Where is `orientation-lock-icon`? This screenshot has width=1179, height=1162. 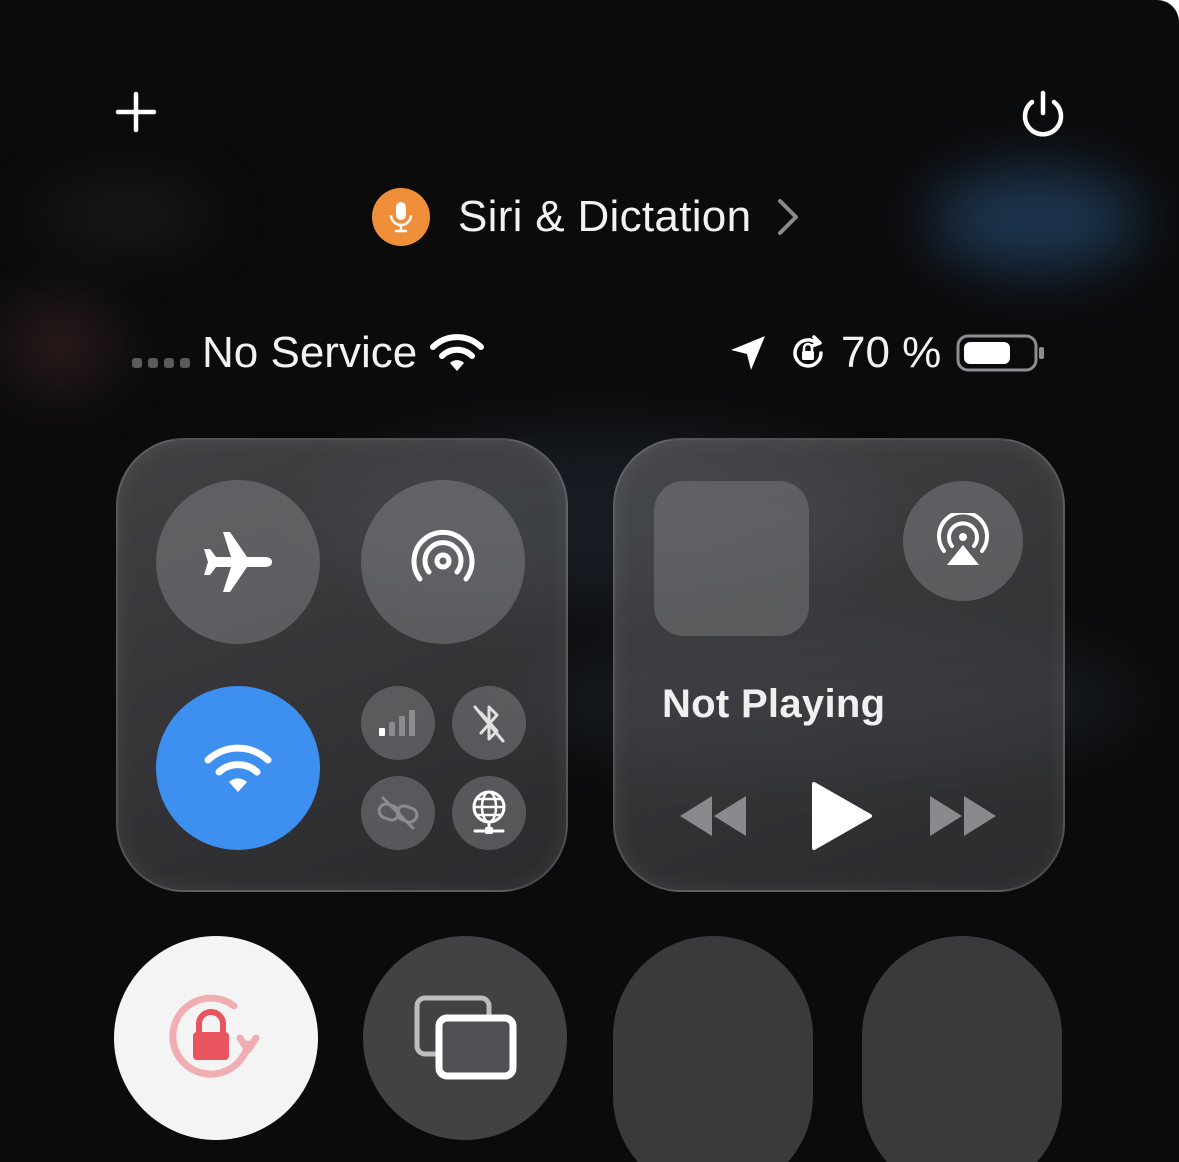 orientation-lock-icon is located at coordinates (214, 1036).